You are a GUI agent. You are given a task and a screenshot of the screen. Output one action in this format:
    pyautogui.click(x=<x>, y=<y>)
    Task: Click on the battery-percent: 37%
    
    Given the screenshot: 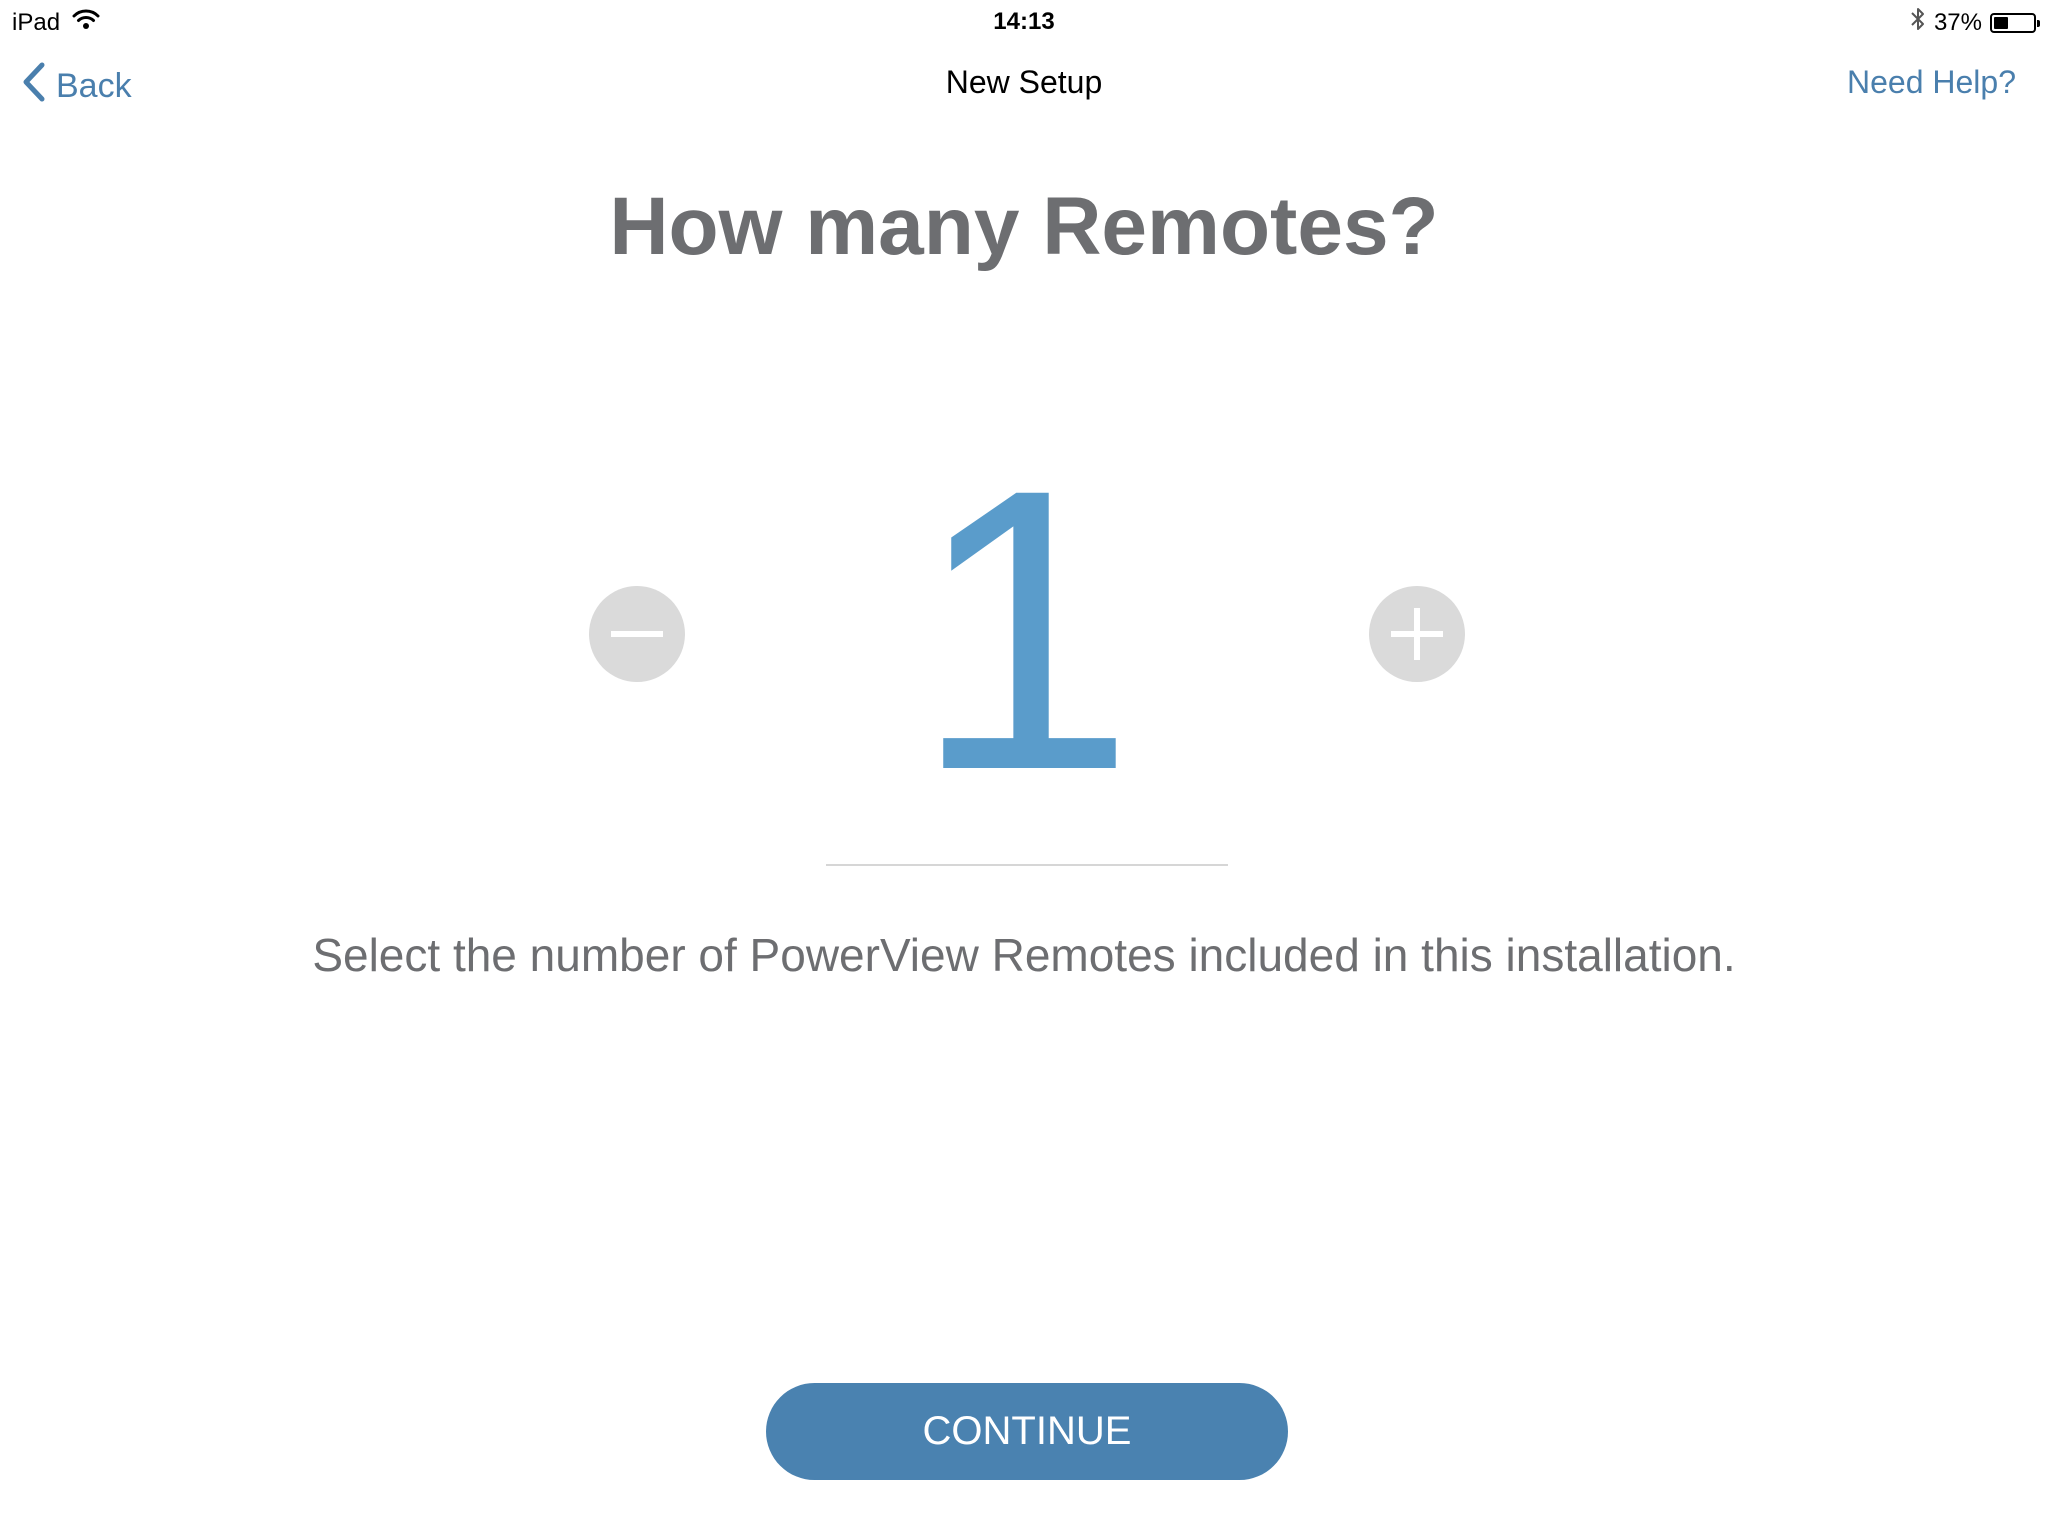 What is the action you would take?
    pyautogui.click(x=1957, y=22)
    